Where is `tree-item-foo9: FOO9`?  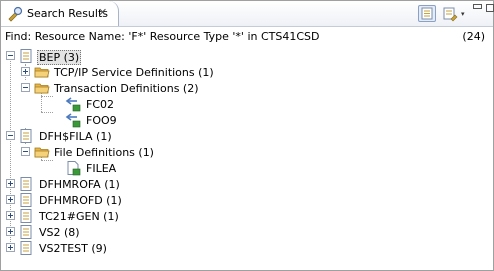
tree-item-foo9: FOO9 is located at coordinates (76, 120).